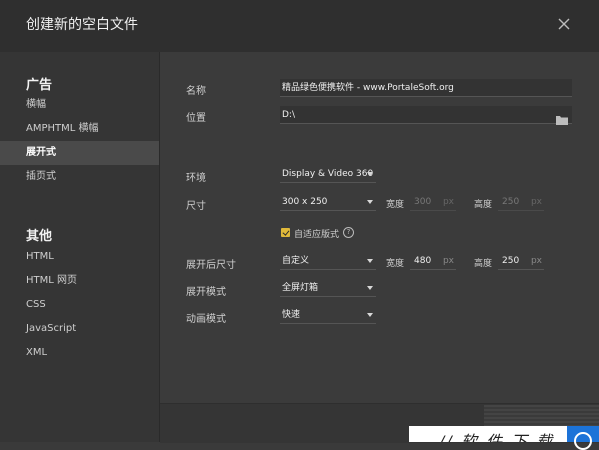 Image resolution: width=599 pixels, height=450 pixels. Describe the element at coordinates (521, 261) in the screenshot. I see `expanded-height-input: 250 px` at that location.